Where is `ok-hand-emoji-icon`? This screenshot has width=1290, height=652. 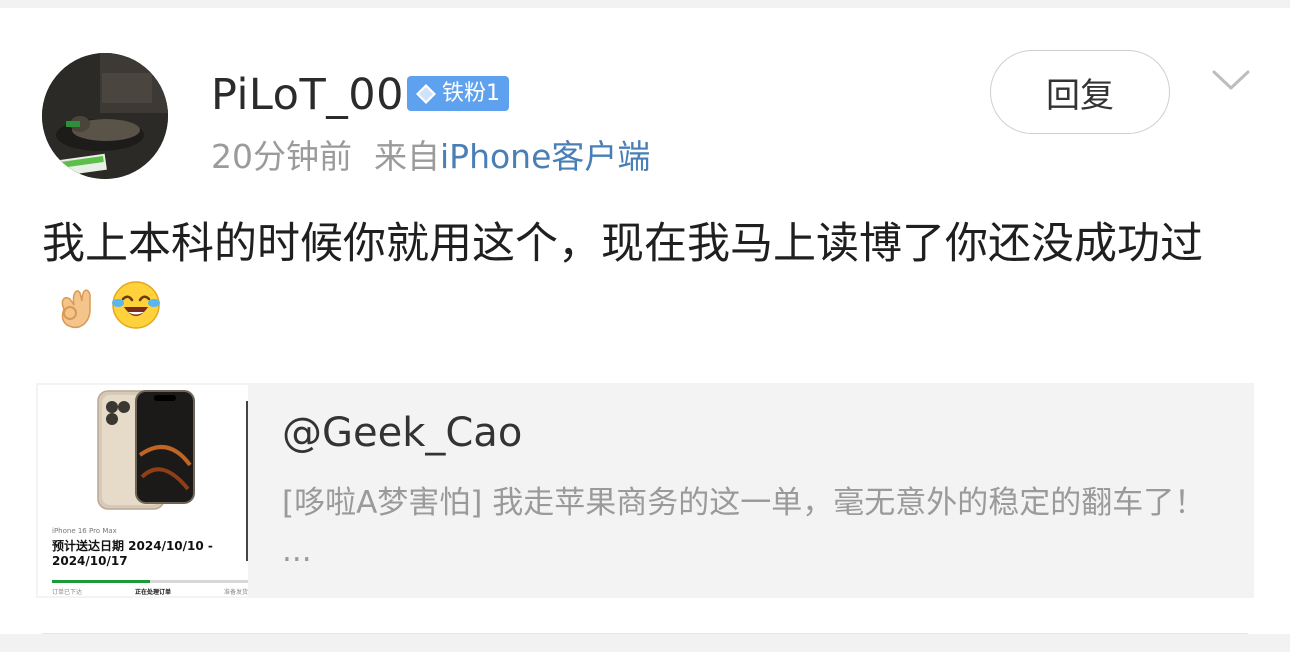 ok-hand-emoji-icon is located at coordinates (76, 309).